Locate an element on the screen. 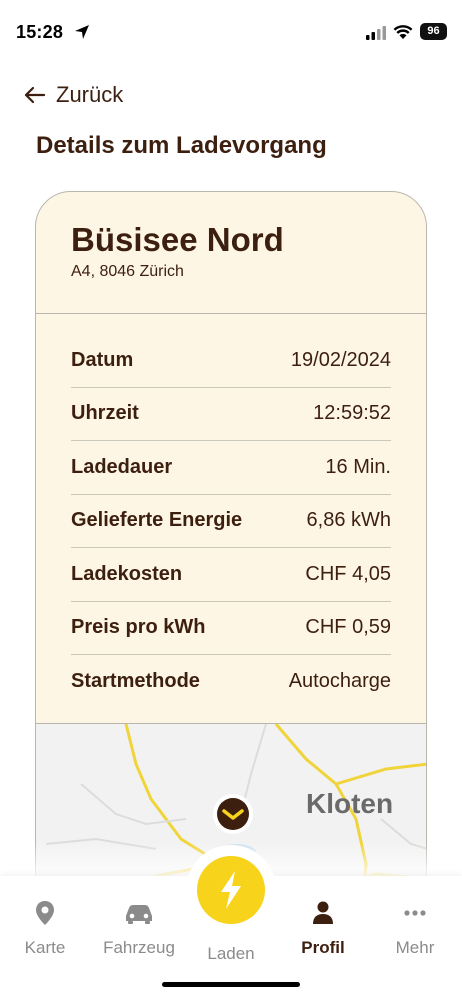  status-time: 15:28 is located at coordinates (40, 32).